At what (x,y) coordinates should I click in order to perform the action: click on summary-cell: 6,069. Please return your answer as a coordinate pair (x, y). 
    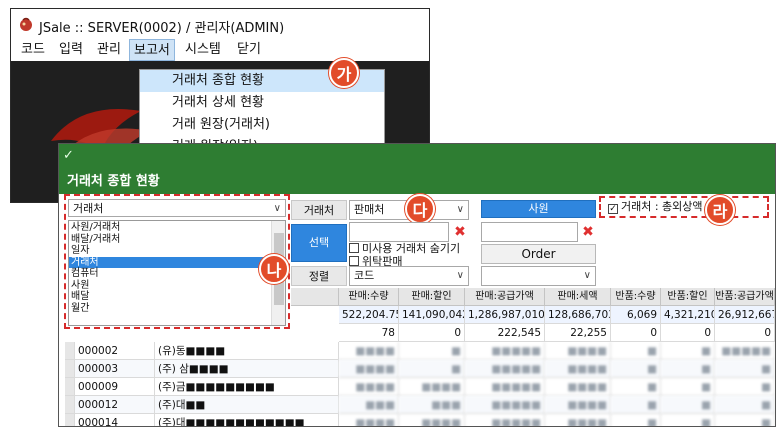
    Looking at the image, I should click on (636, 315).